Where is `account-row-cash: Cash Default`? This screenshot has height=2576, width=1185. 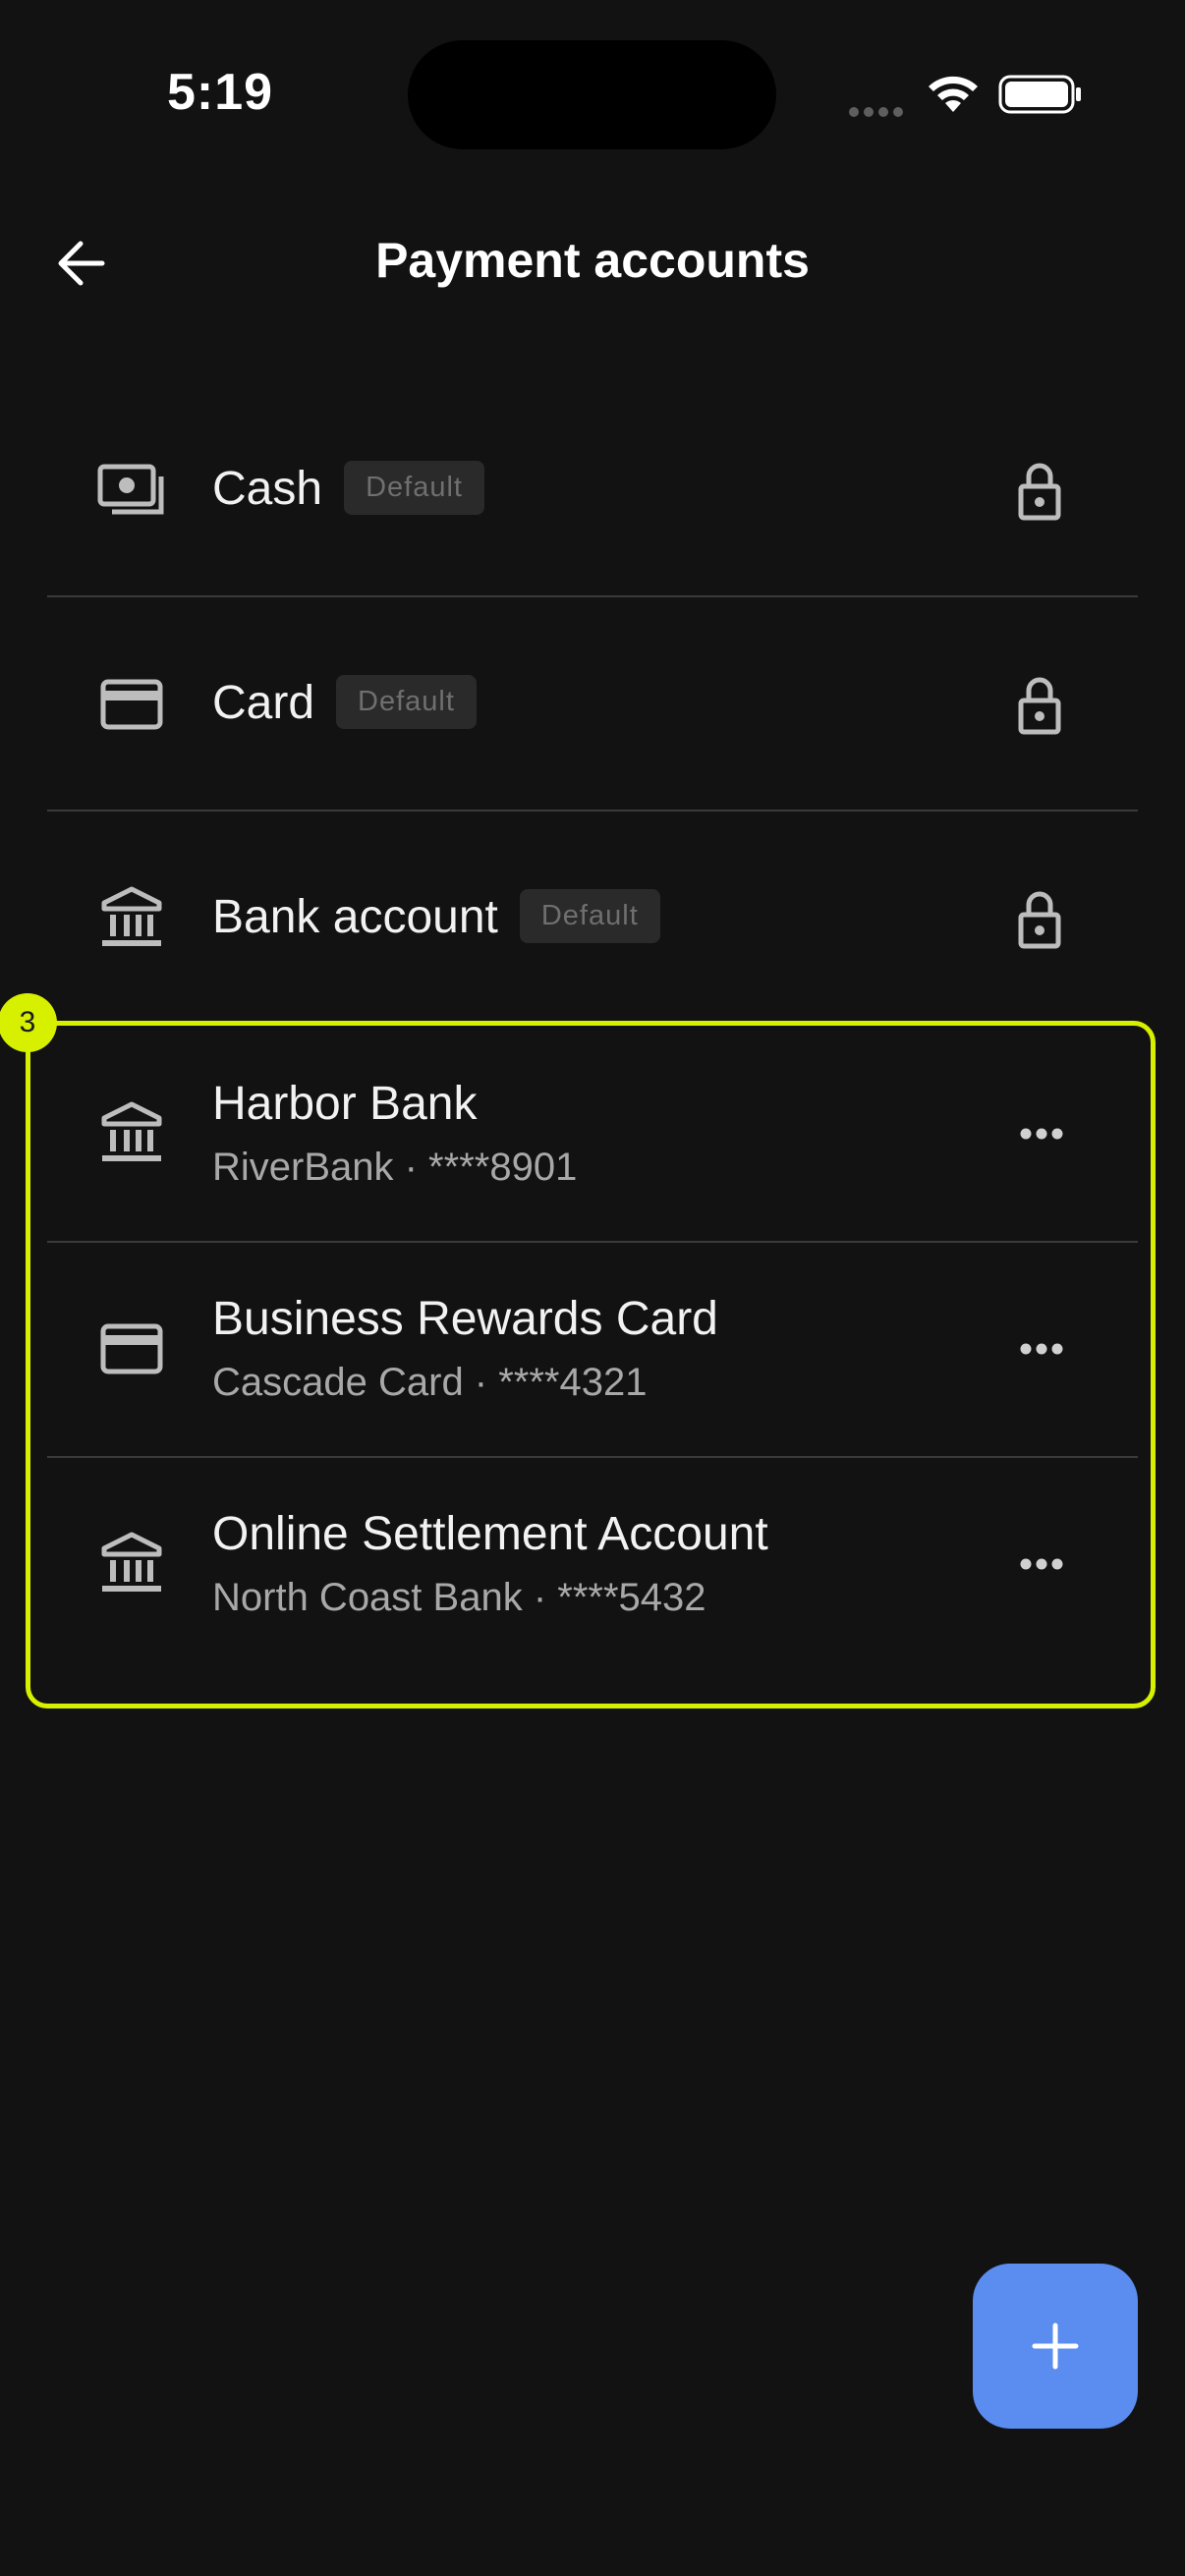 account-row-cash: Cash Default is located at coordinates (592, 490).